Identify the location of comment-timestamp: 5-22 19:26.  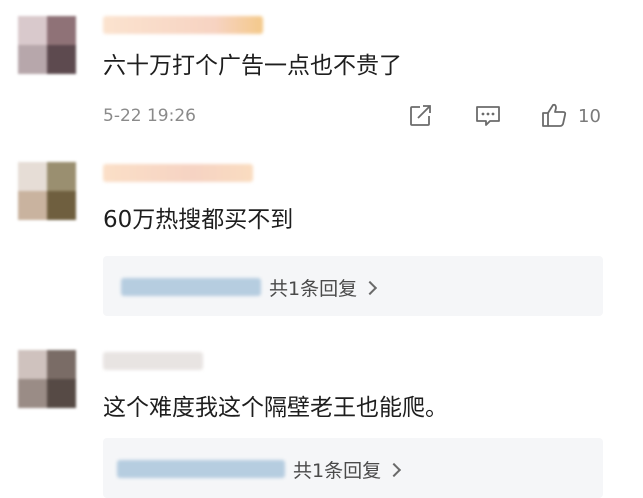
(149, 116).